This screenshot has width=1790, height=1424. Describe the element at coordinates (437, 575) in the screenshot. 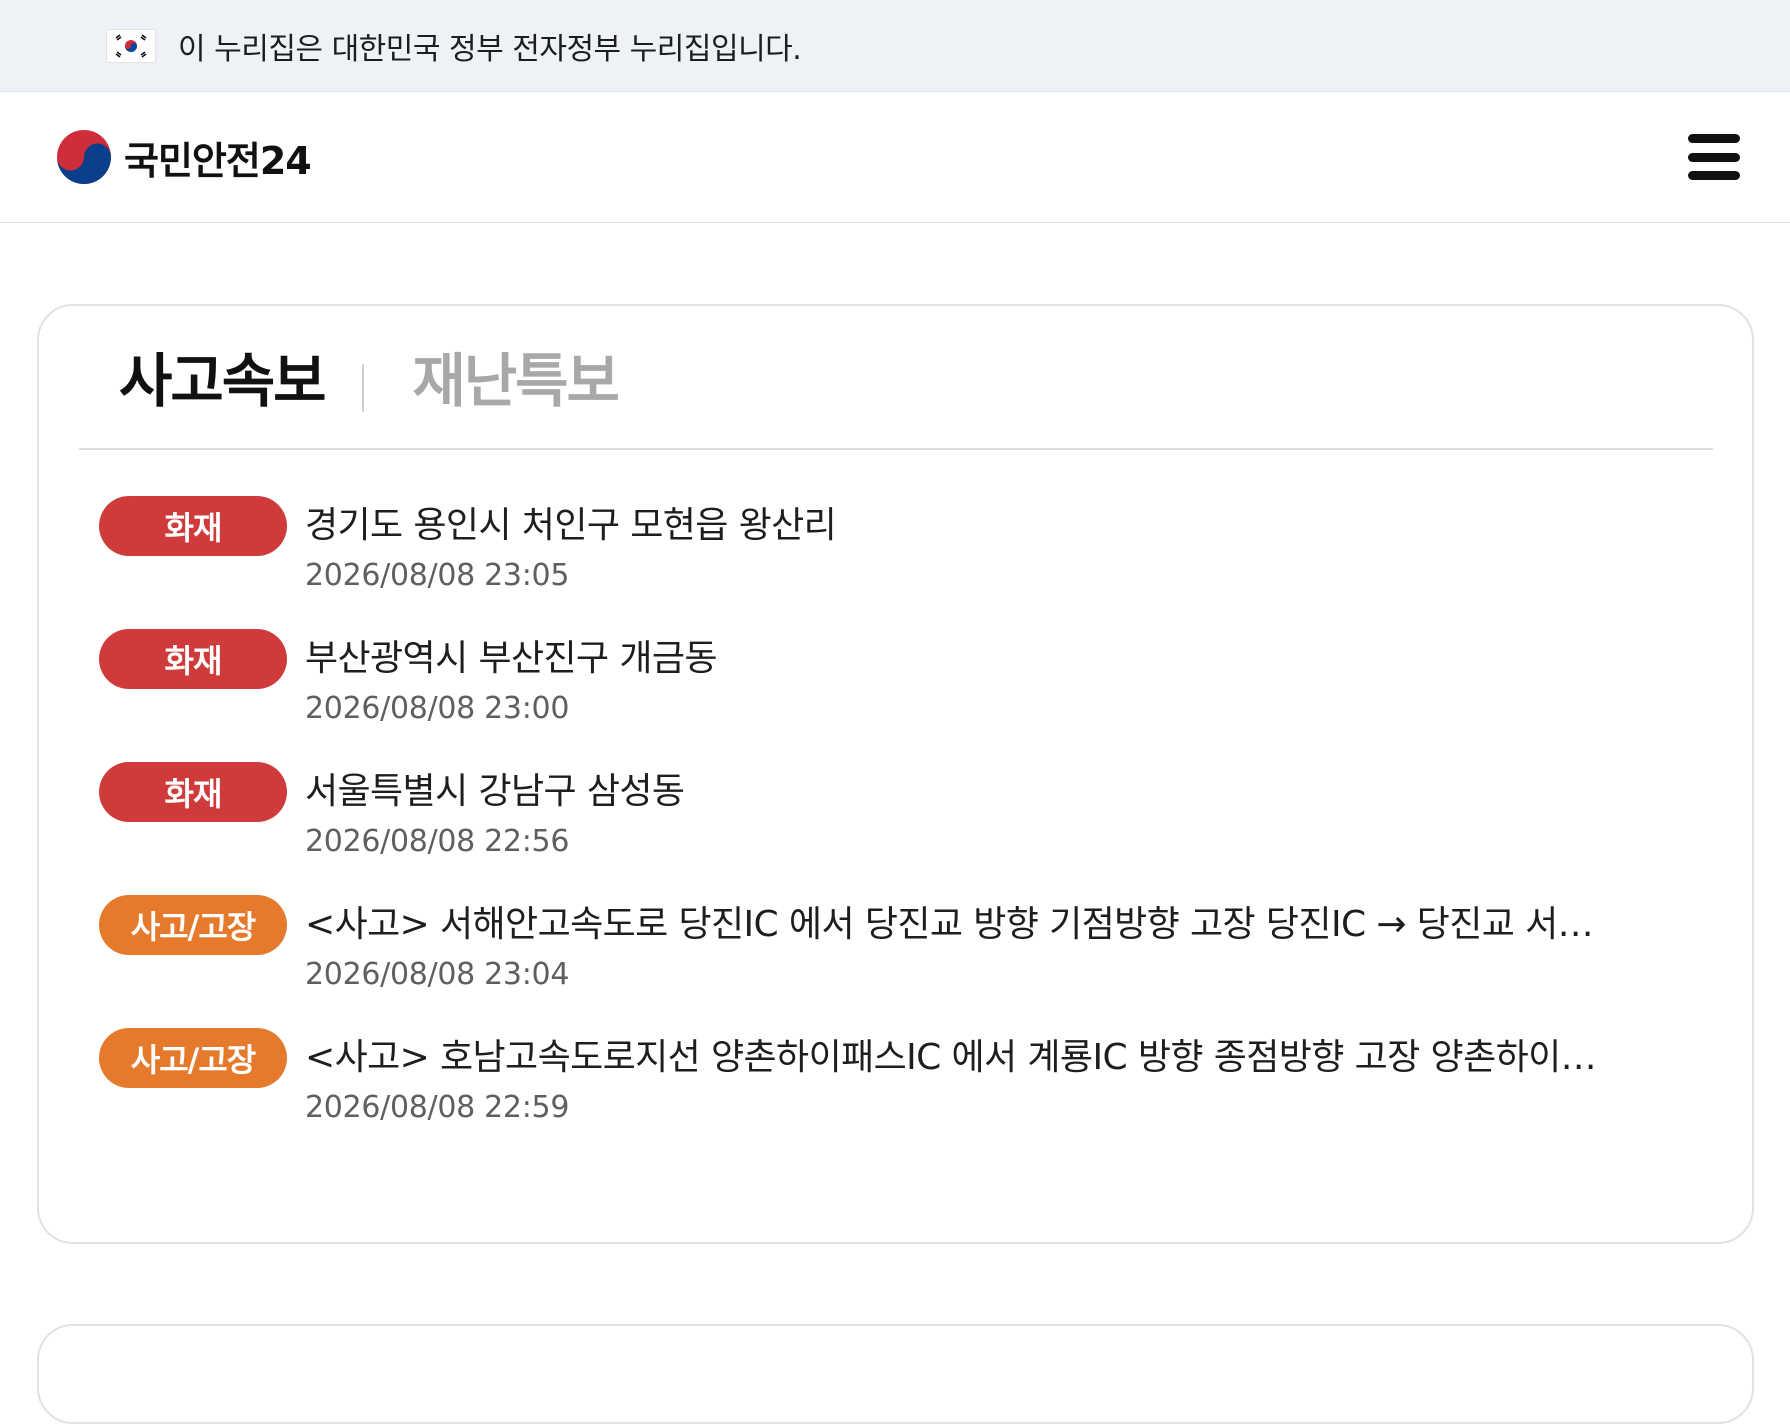

I see `item-date: 2026/08/08 23:05` at that location.